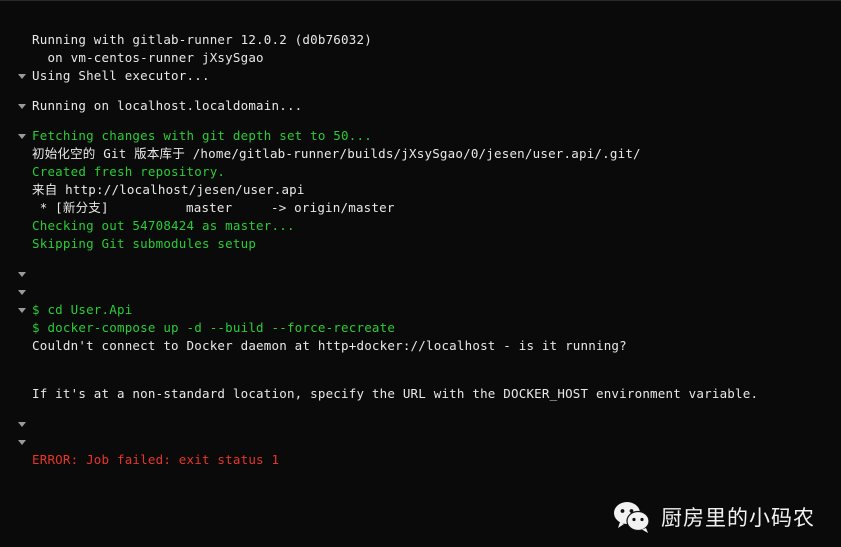 The image size is (841, 547). Describe the element at coordinates (420, 172) in the screenshot. I see `log-line: Created fresh repository.` at that location.